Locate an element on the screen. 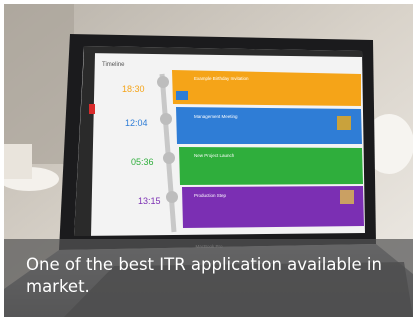  timeline-time: 12:04 is located at coordinates (136, 123).